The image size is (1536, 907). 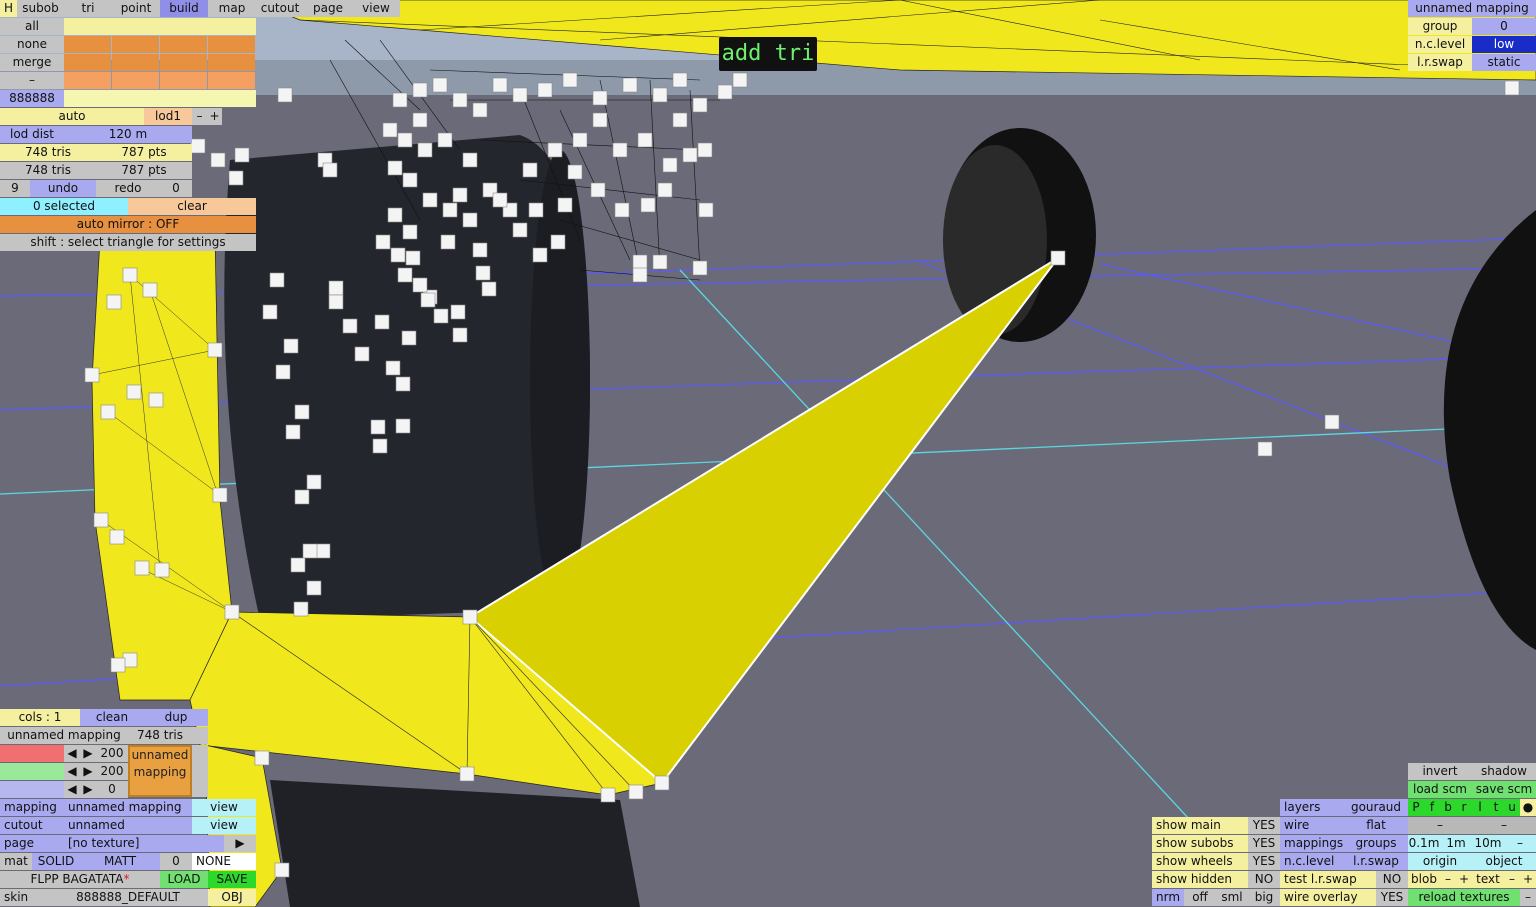 I want to click on grid-minus-button: –, so click(x=1520, y=843).